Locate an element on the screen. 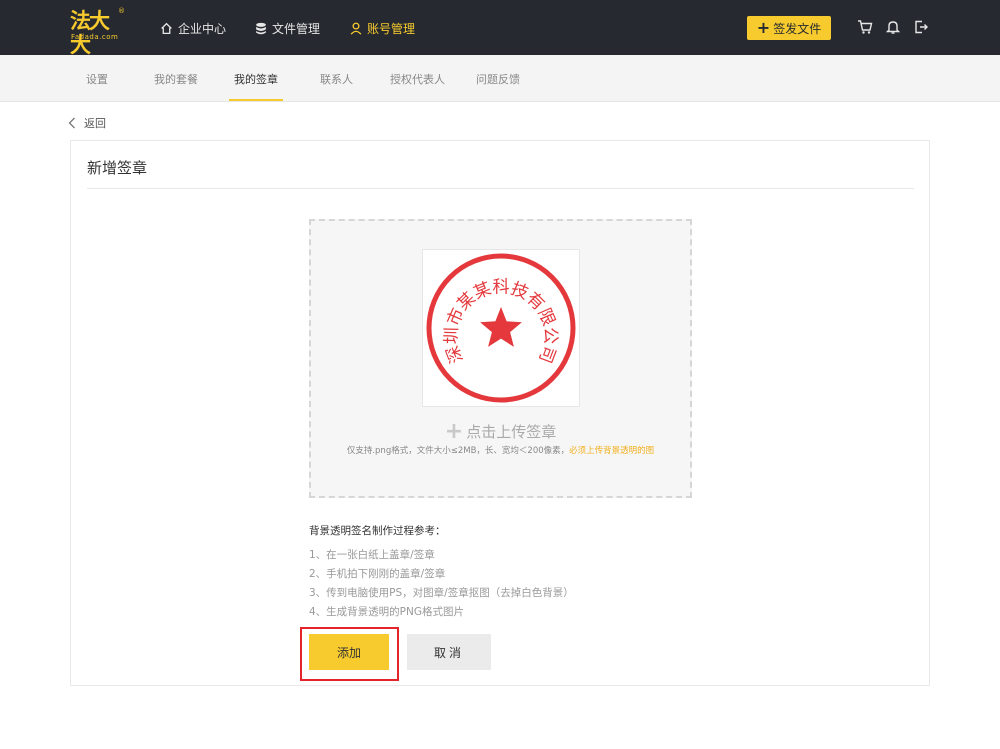 This screenshot has width=1000, height=749. nav-item-enterprise-center: 企业中心 is located at coordinates (193, 28).